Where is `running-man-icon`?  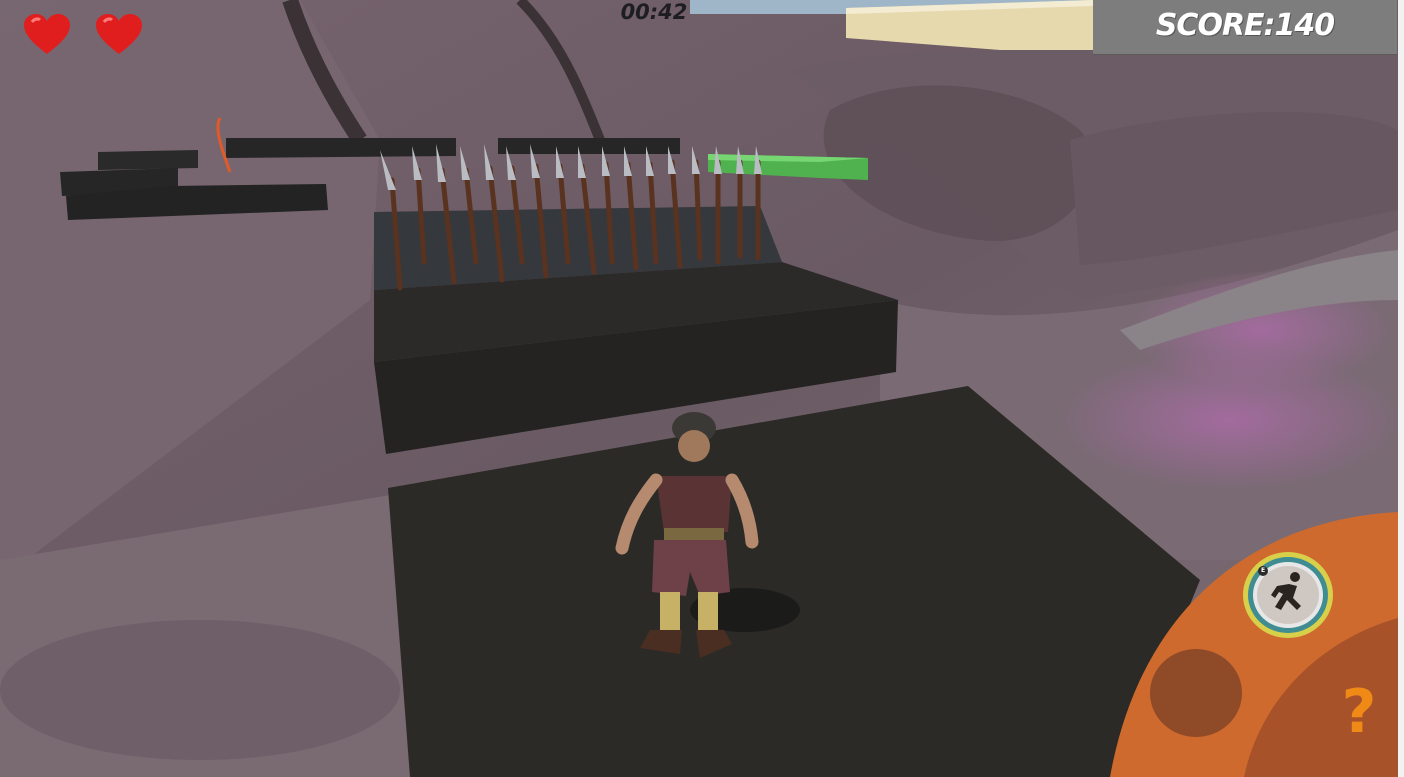
running-man-icon is located at coordinates (1286, 591).